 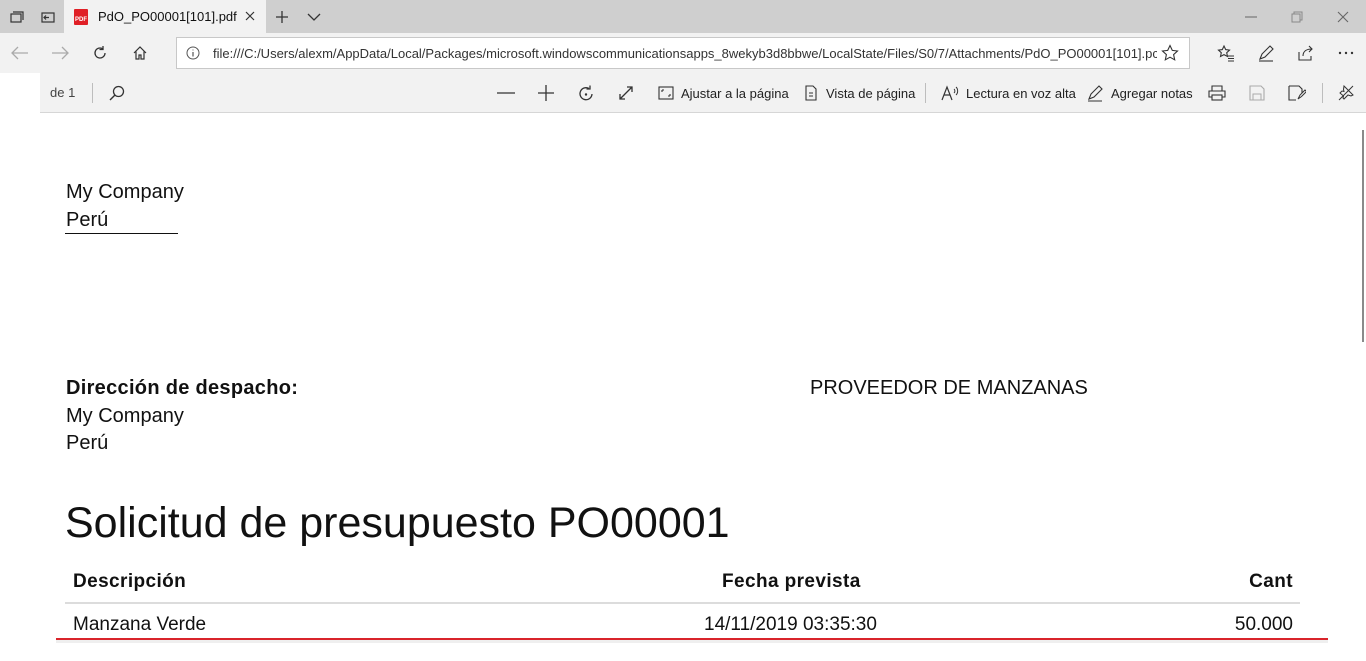 I want to click on refresh-icon, so click(x=100, y=53).